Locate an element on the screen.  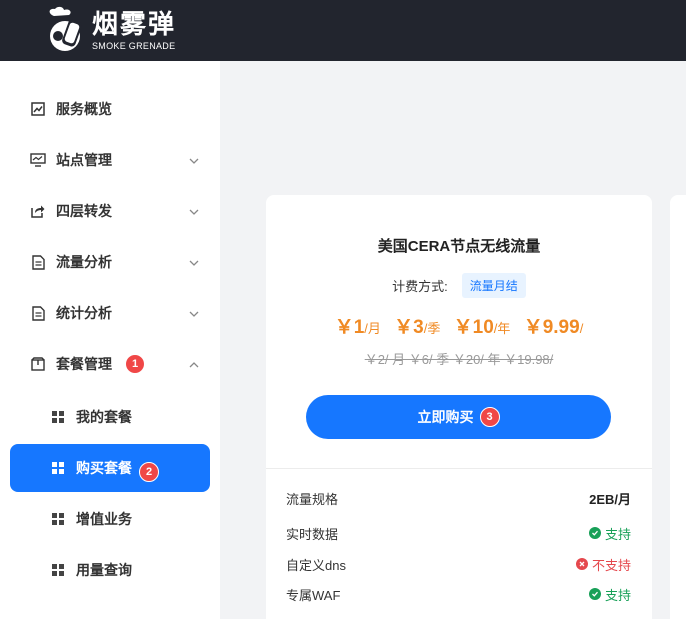
price-list: ￥1/月 ￥3/季 ￥10/年 ￥9.99/ is located at coordinates (459, 325).